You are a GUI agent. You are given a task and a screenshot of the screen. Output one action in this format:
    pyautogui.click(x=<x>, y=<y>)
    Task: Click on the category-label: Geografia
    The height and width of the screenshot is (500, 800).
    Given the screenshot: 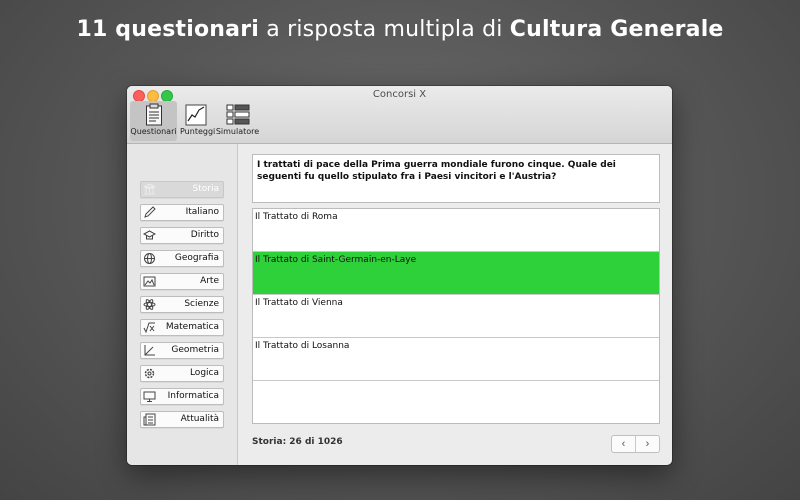 What is the action you would take?
    pyautogui.click(x=196, y=258)
    